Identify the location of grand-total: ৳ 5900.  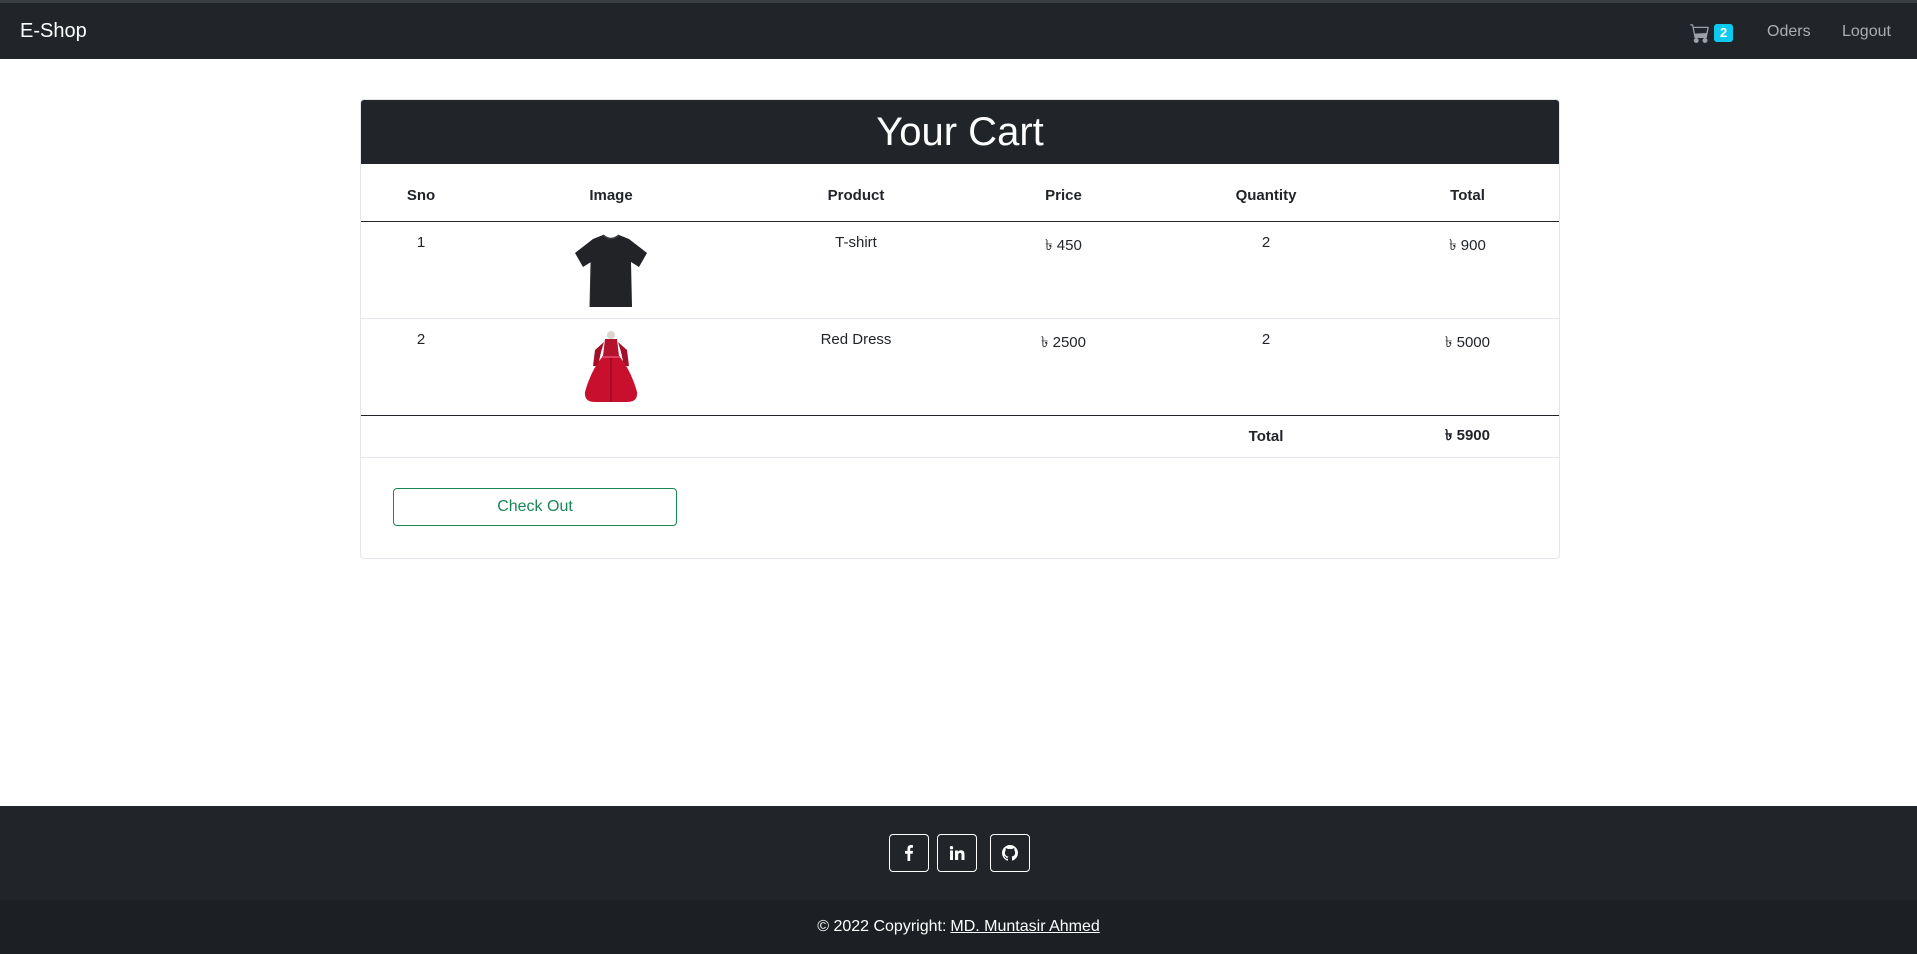
(1467, 436).